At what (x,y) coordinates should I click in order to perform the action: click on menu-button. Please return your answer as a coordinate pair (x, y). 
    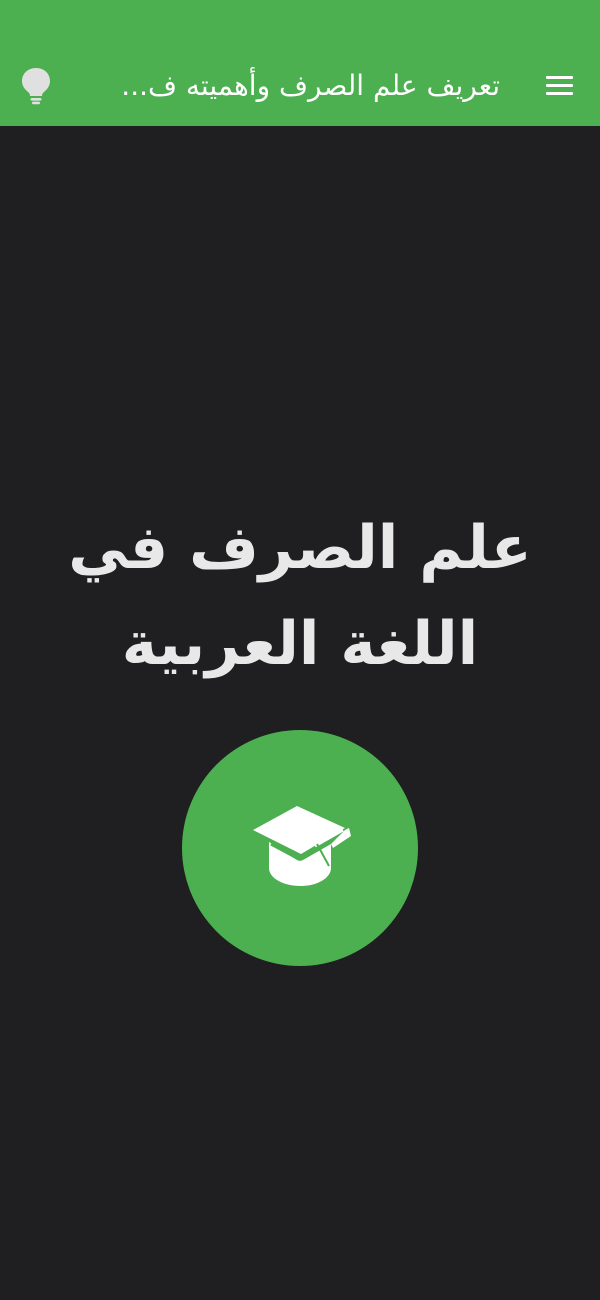
    Looking at the image, I should click on (561, 85).